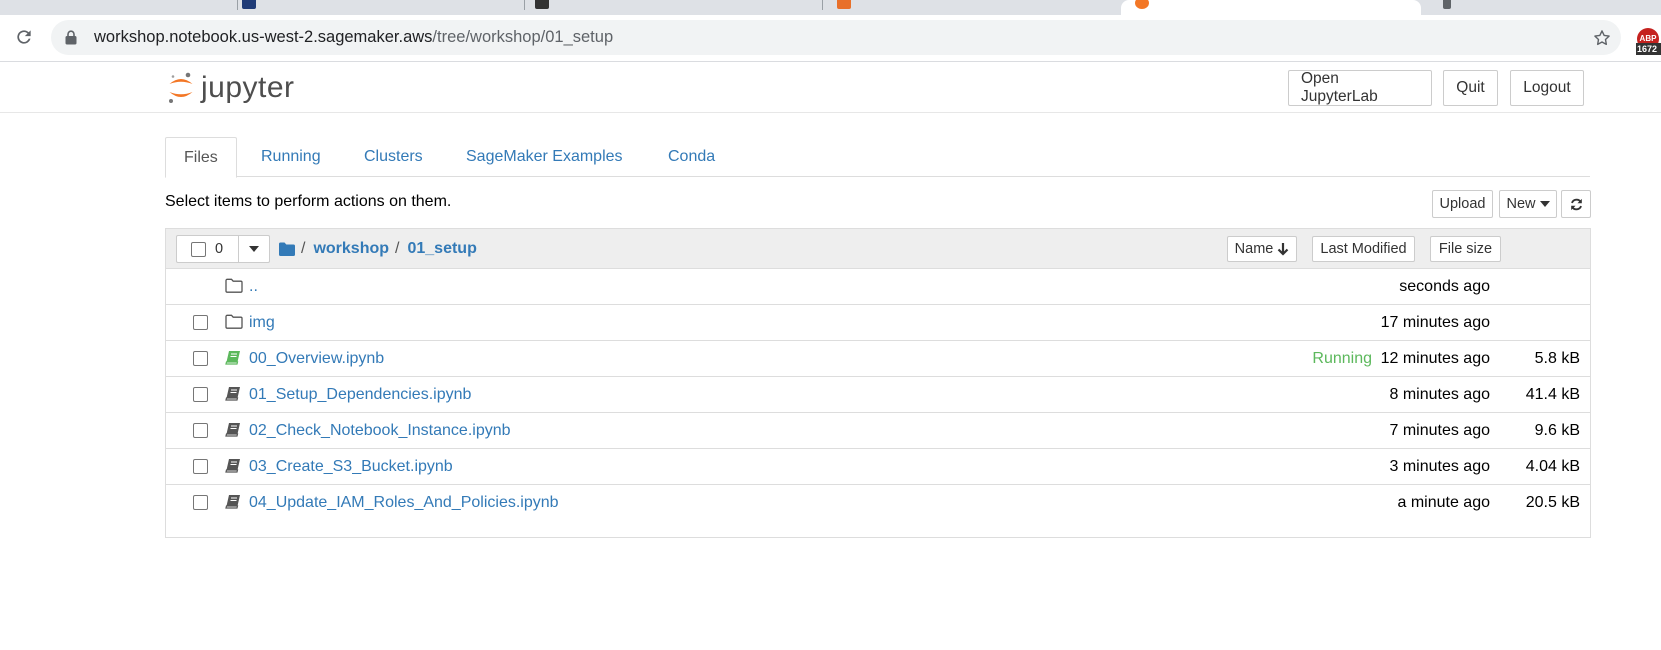 Image resolution: width=1661 pixels, height=650 pixels. What do you see at coordinates (1521, 204) in the screenshot?
I see `new-button-label: New` at bounding box center [1521, 204].